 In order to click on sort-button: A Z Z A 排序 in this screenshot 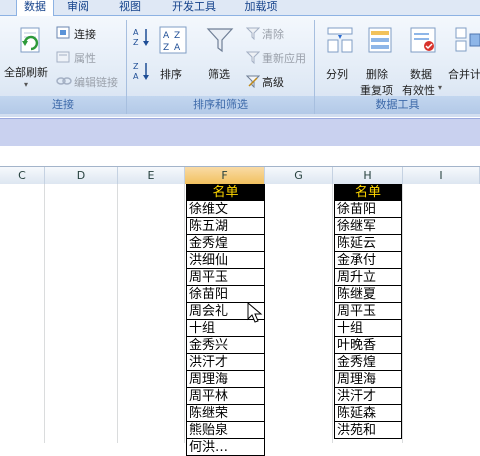, I will do `click(173, 54)`.